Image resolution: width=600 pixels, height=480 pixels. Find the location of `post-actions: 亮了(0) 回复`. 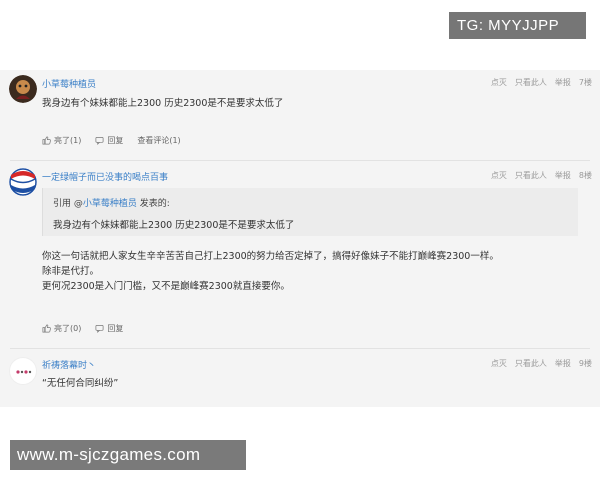

post-actions: 亮了(0) 回复 is located at coordinates (82, 328).